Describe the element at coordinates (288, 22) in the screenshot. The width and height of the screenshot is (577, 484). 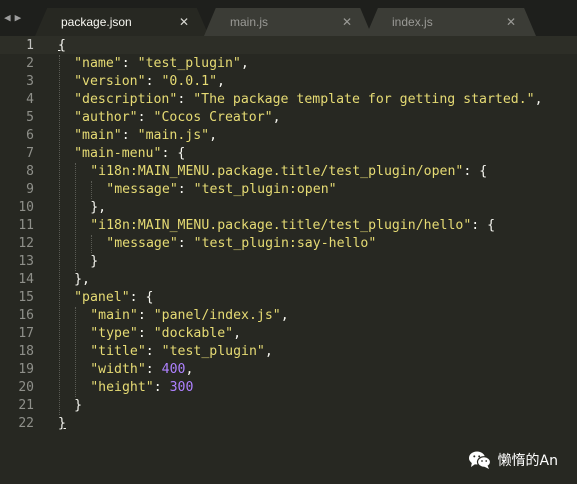
I see `tab-main-js: main.js ✕` at that location.